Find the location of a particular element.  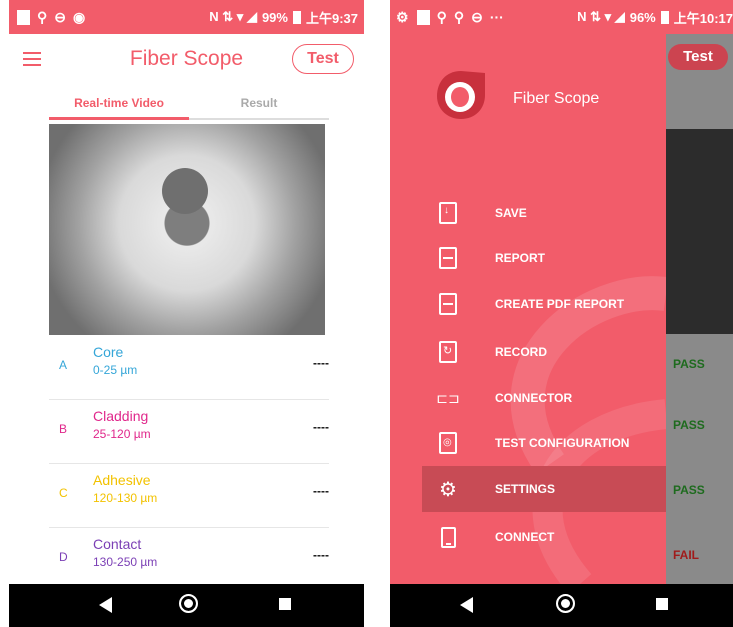

zone-range: 130-250 µm is located at coordinates (125, 562).